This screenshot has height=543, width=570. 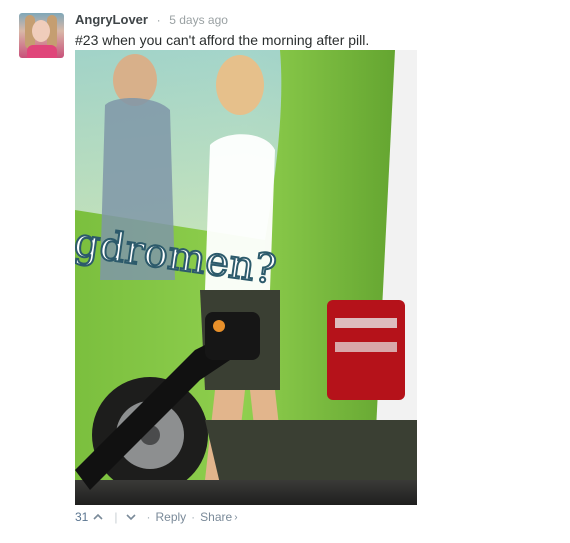 What do you see at coordinates (111, 19) in the screenshot?
I see `author-name: AngryLover` at bounding box center [111, 19].